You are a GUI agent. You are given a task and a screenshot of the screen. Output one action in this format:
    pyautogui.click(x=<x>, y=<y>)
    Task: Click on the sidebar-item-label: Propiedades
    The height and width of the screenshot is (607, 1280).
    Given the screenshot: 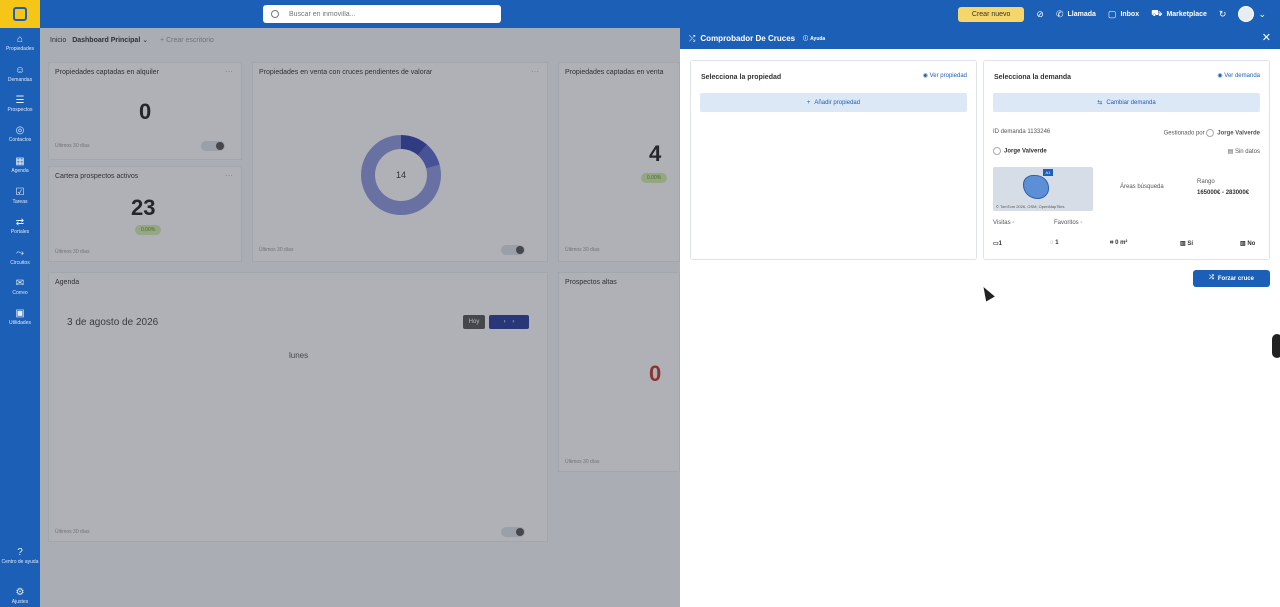 What is the action you would take?
    pyautogui.click(x=20, y=49)
    